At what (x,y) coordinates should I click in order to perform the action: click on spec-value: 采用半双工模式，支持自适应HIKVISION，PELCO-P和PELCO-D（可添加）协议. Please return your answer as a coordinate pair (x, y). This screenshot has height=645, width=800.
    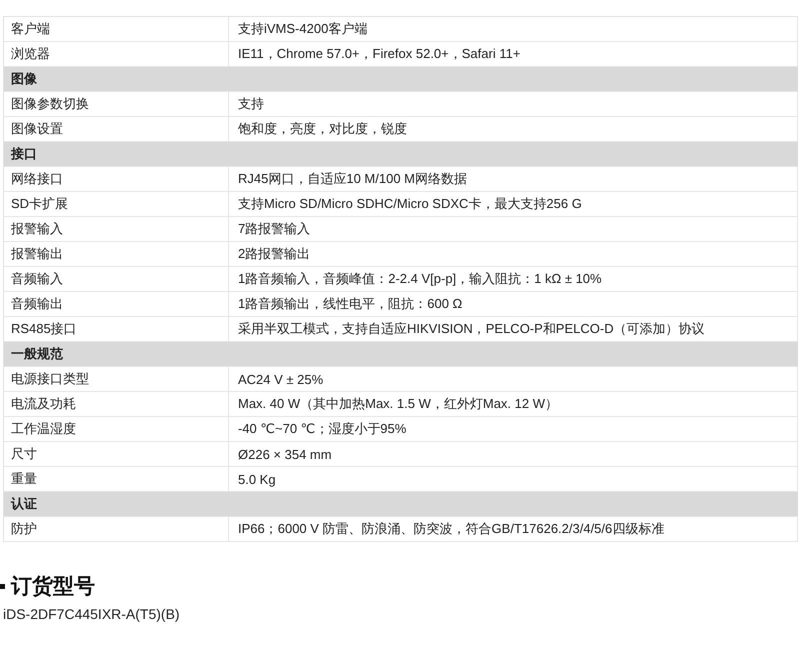
    Looking at the image, I should click on (513, 329).